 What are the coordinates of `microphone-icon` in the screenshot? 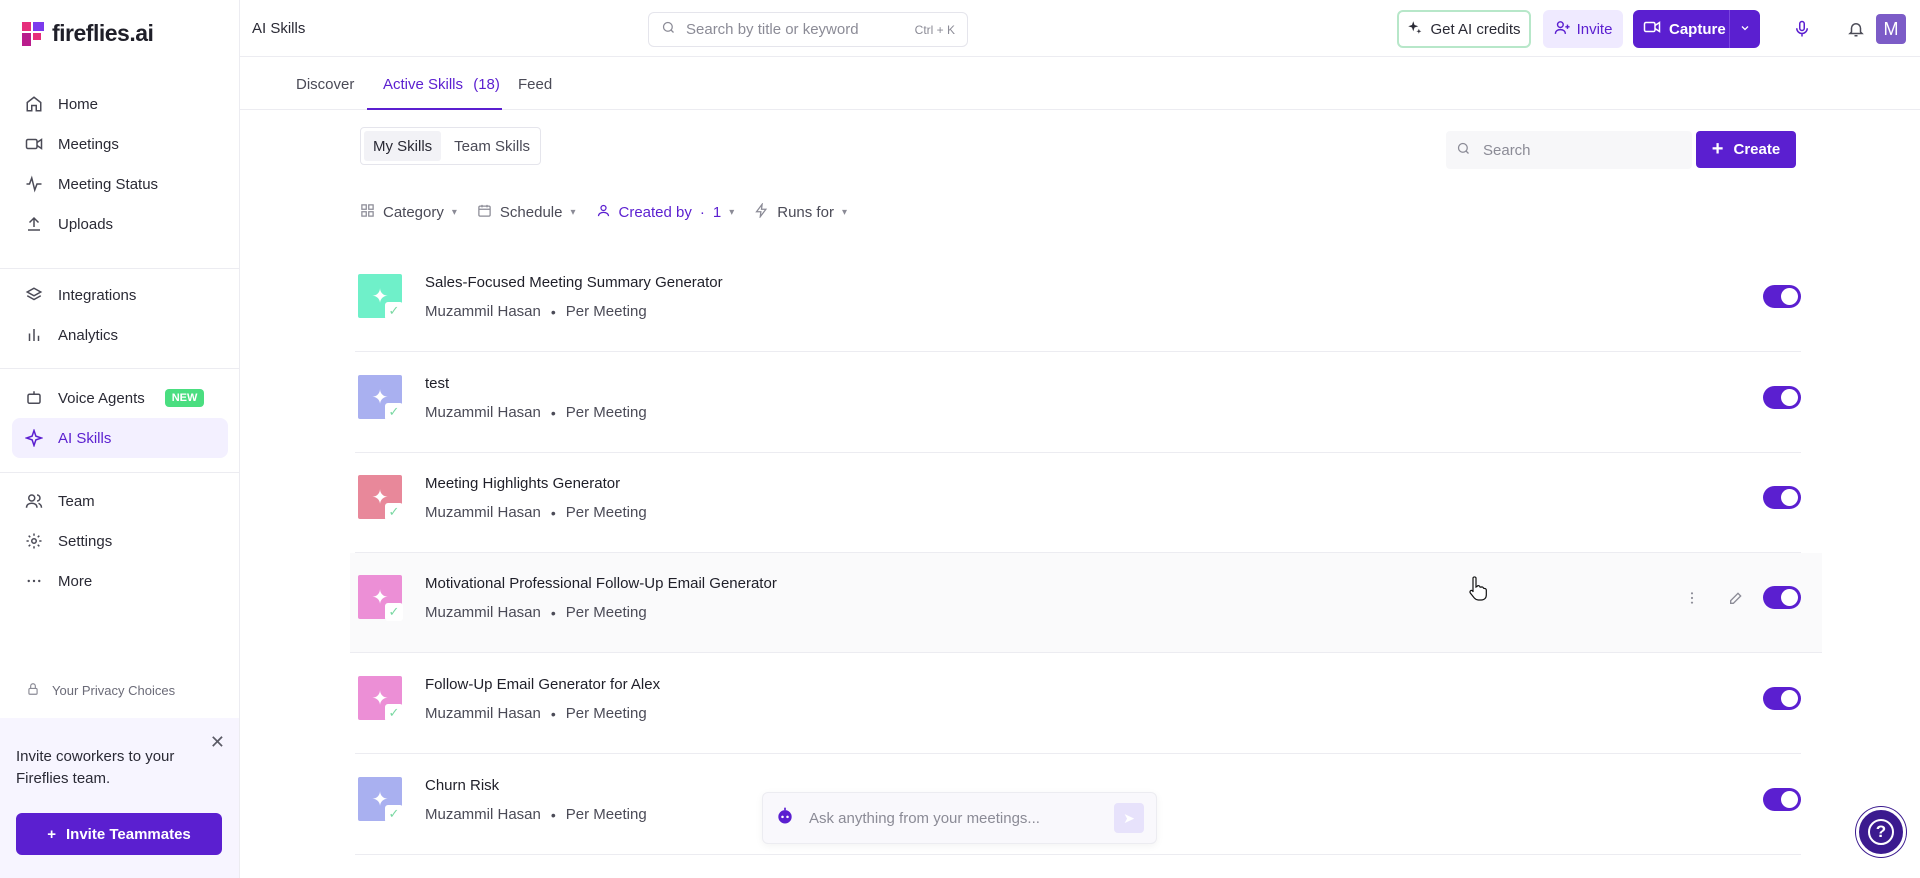 It's located at (1802, 29).